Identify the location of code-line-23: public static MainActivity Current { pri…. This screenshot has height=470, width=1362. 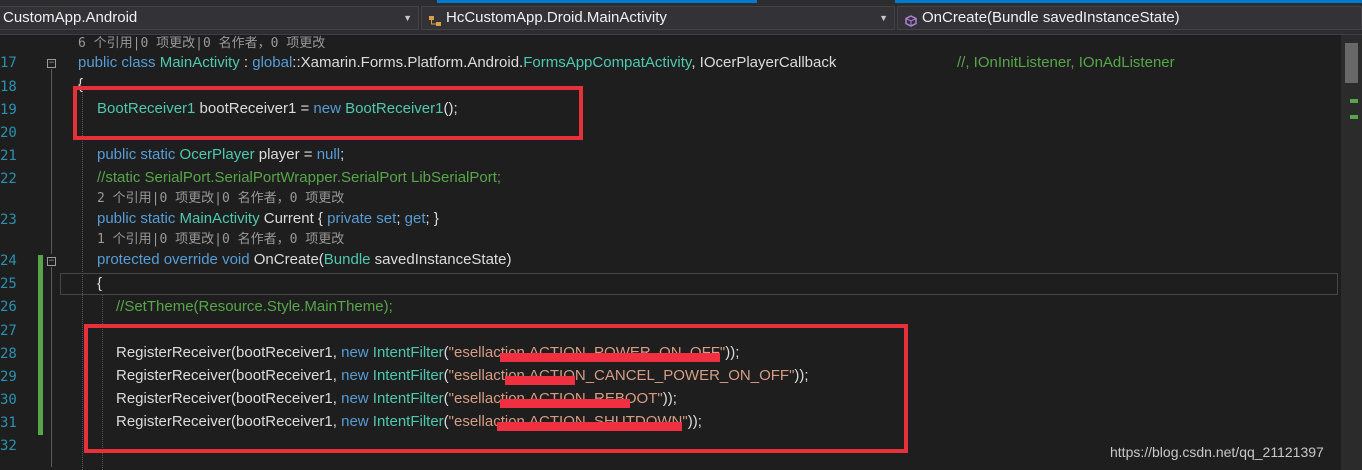
(268, 219).